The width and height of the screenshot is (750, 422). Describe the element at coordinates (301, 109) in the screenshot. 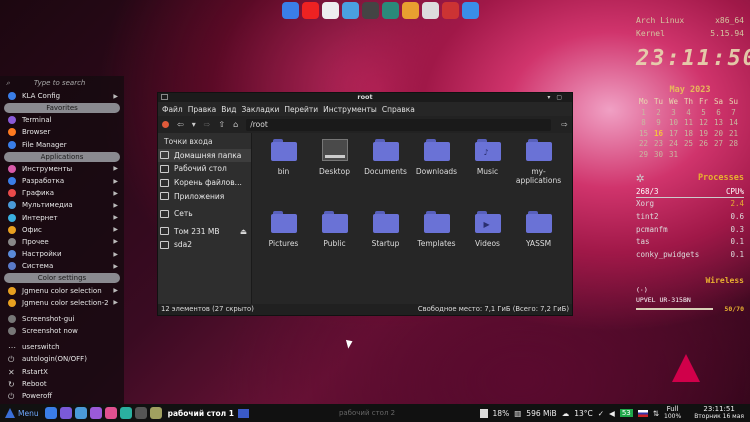

I see `menu-4: Перейти` at that location.